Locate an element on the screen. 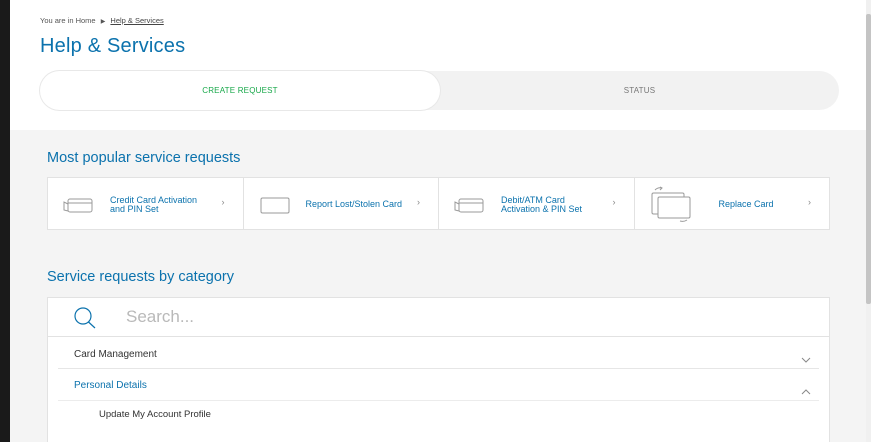  breadcrumb-current: Help & Services is located at coordinates (136, 20).